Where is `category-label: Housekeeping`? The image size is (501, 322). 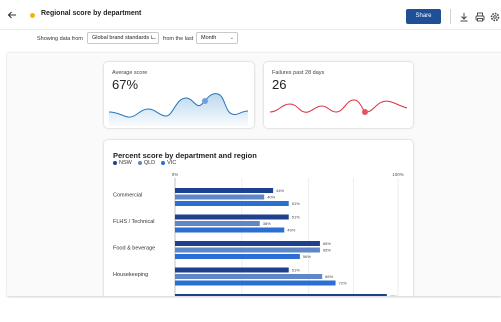
category-label: Housekeeping is located at coordinates (130, 275).